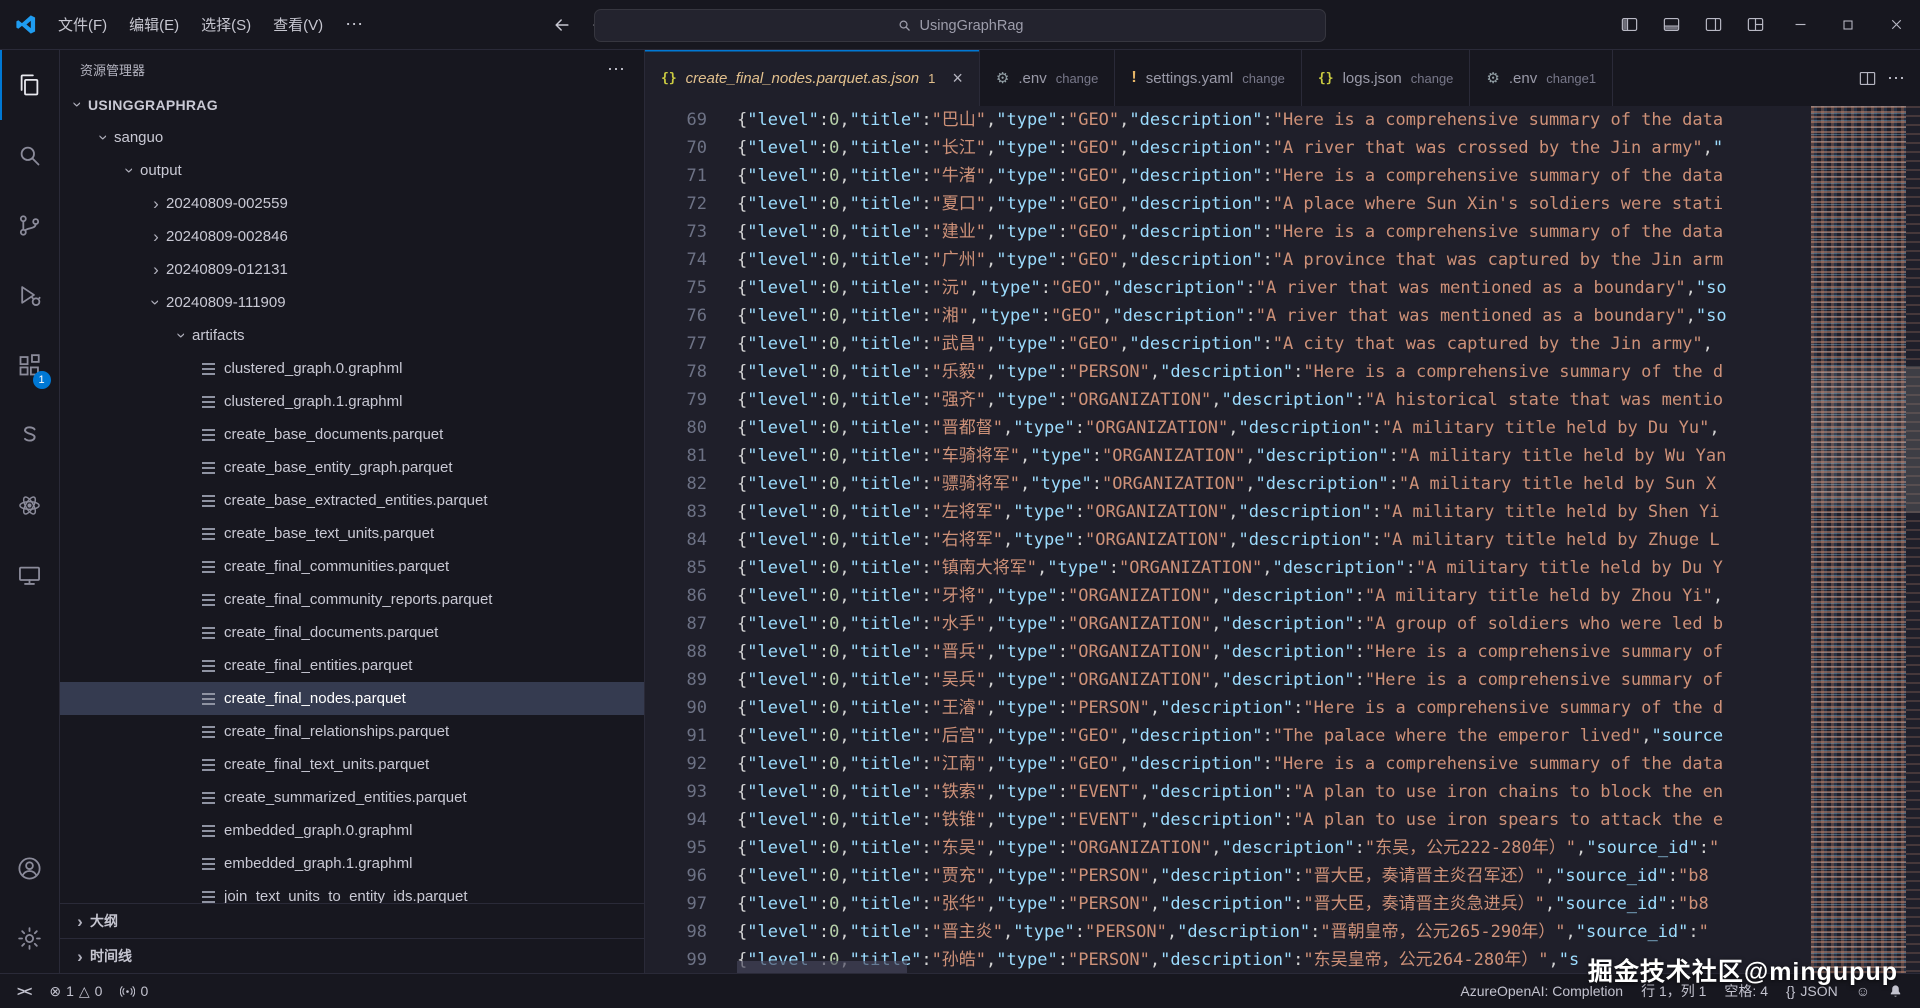 This screenshot has height=1008, width=1920. Describe the element at coordinates (352, 302) in the screenshot. I see `tree-item-folder: › 20240809-111909` at that location.